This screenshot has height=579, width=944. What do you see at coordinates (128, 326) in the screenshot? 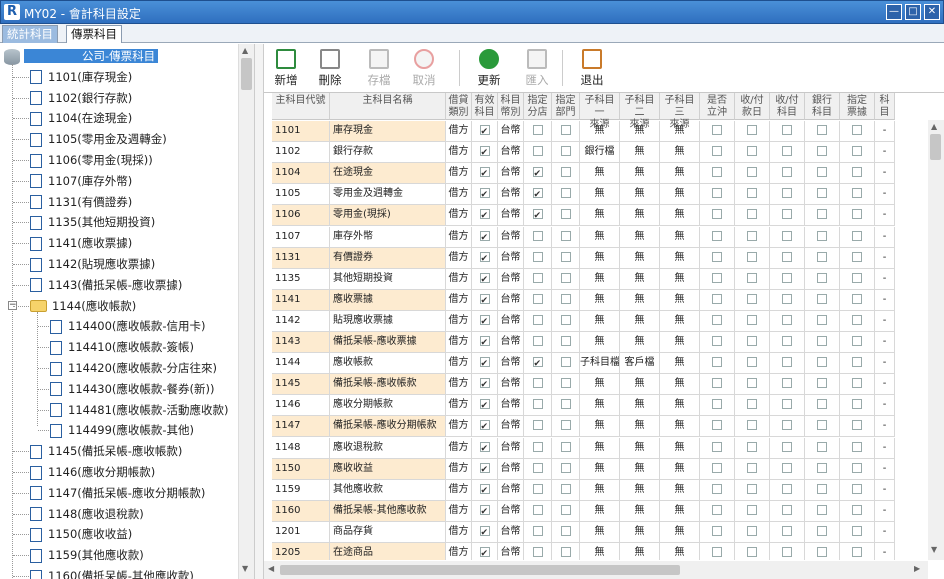
I see `tree-node: 114400(應收帳款-信用卡)` at bounding box center [128, 326].